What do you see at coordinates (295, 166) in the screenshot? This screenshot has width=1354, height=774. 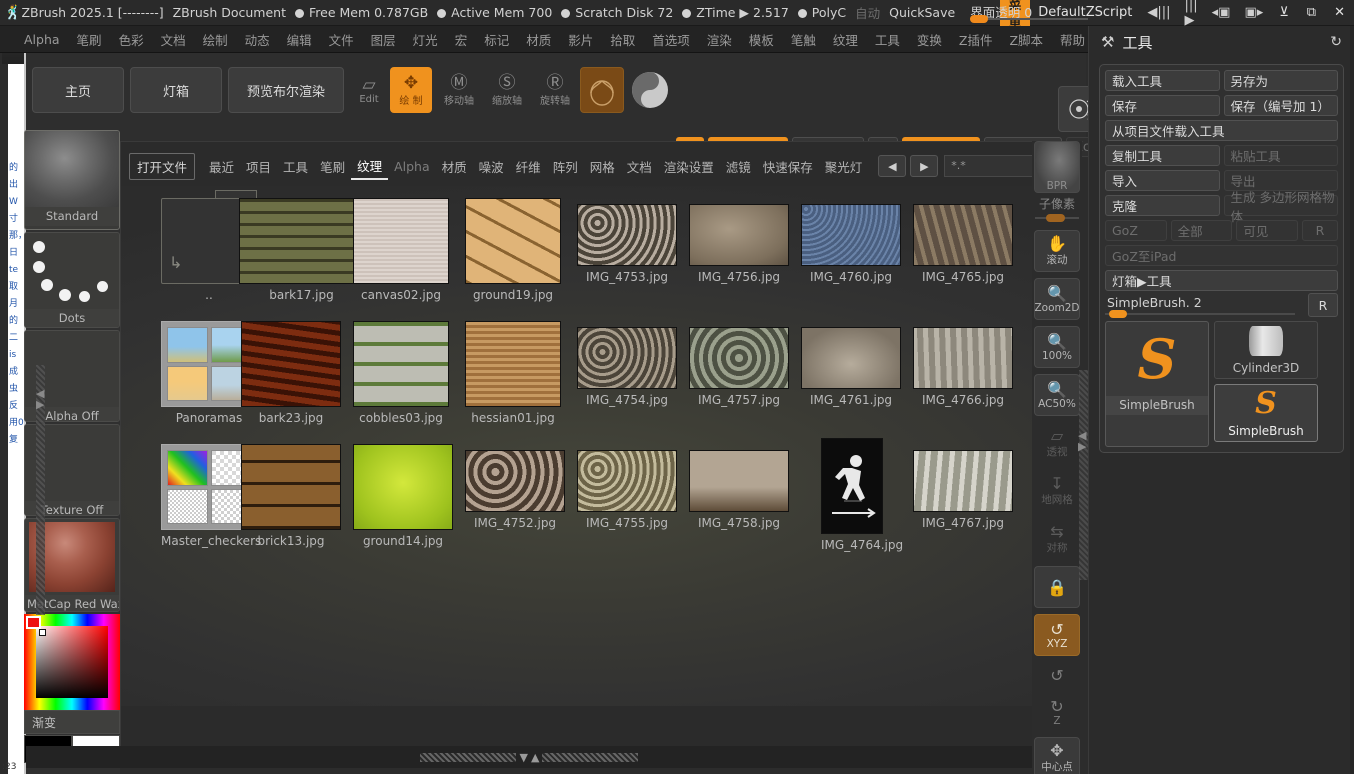 I see `lightbox-tab-工具: 工具` at bounding box center [295, 166].